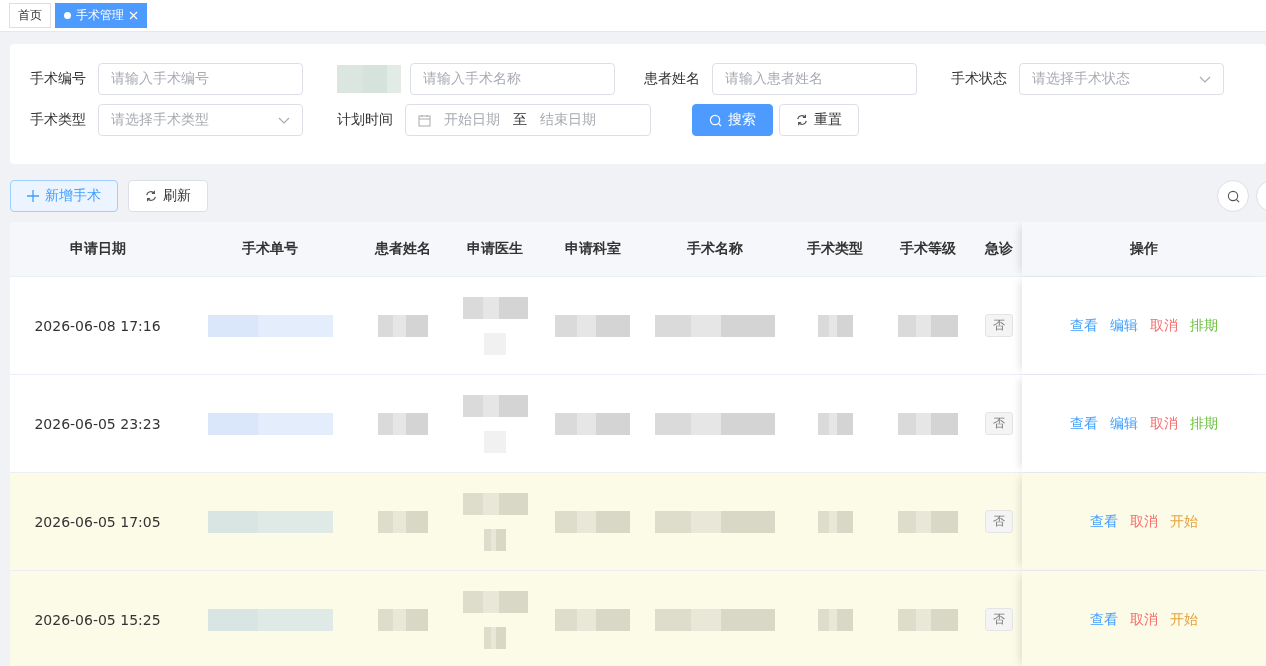 This screenshot has width=1266, height=666. Describe the element at coordinates (999, 249) in the screenshot. I see `column-header: 急诊` at that location.